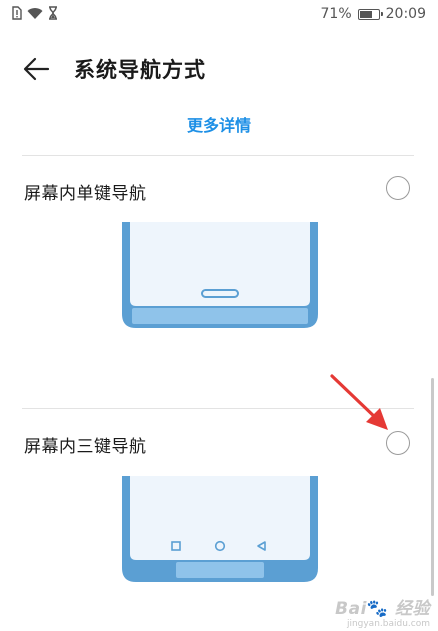 The height and width of the screenshot is (631, 438). Describe the element at coordinates (336, 14) in the screenshot. I see `battery-percent: 71%` at that location.